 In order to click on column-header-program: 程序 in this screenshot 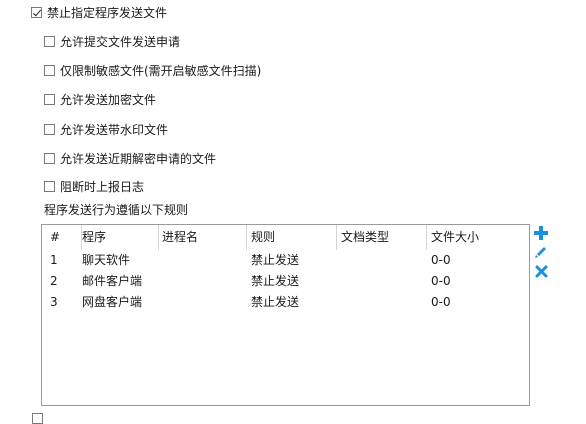, I will do `click(119, 237)`.